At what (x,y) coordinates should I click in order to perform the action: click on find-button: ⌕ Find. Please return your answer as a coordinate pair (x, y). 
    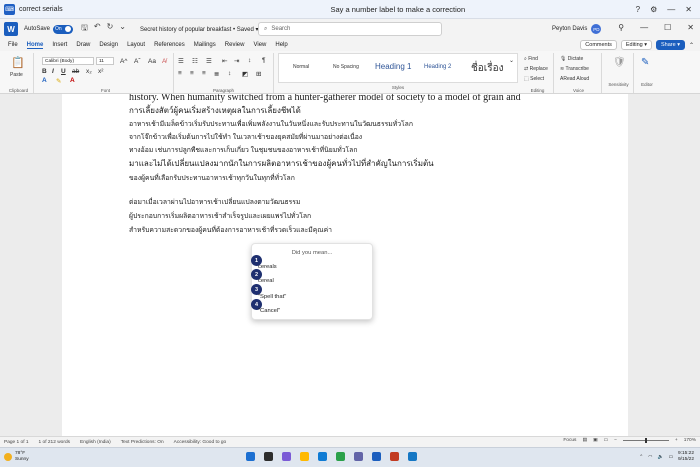
    Looking at the image, I should click on (531, 59).